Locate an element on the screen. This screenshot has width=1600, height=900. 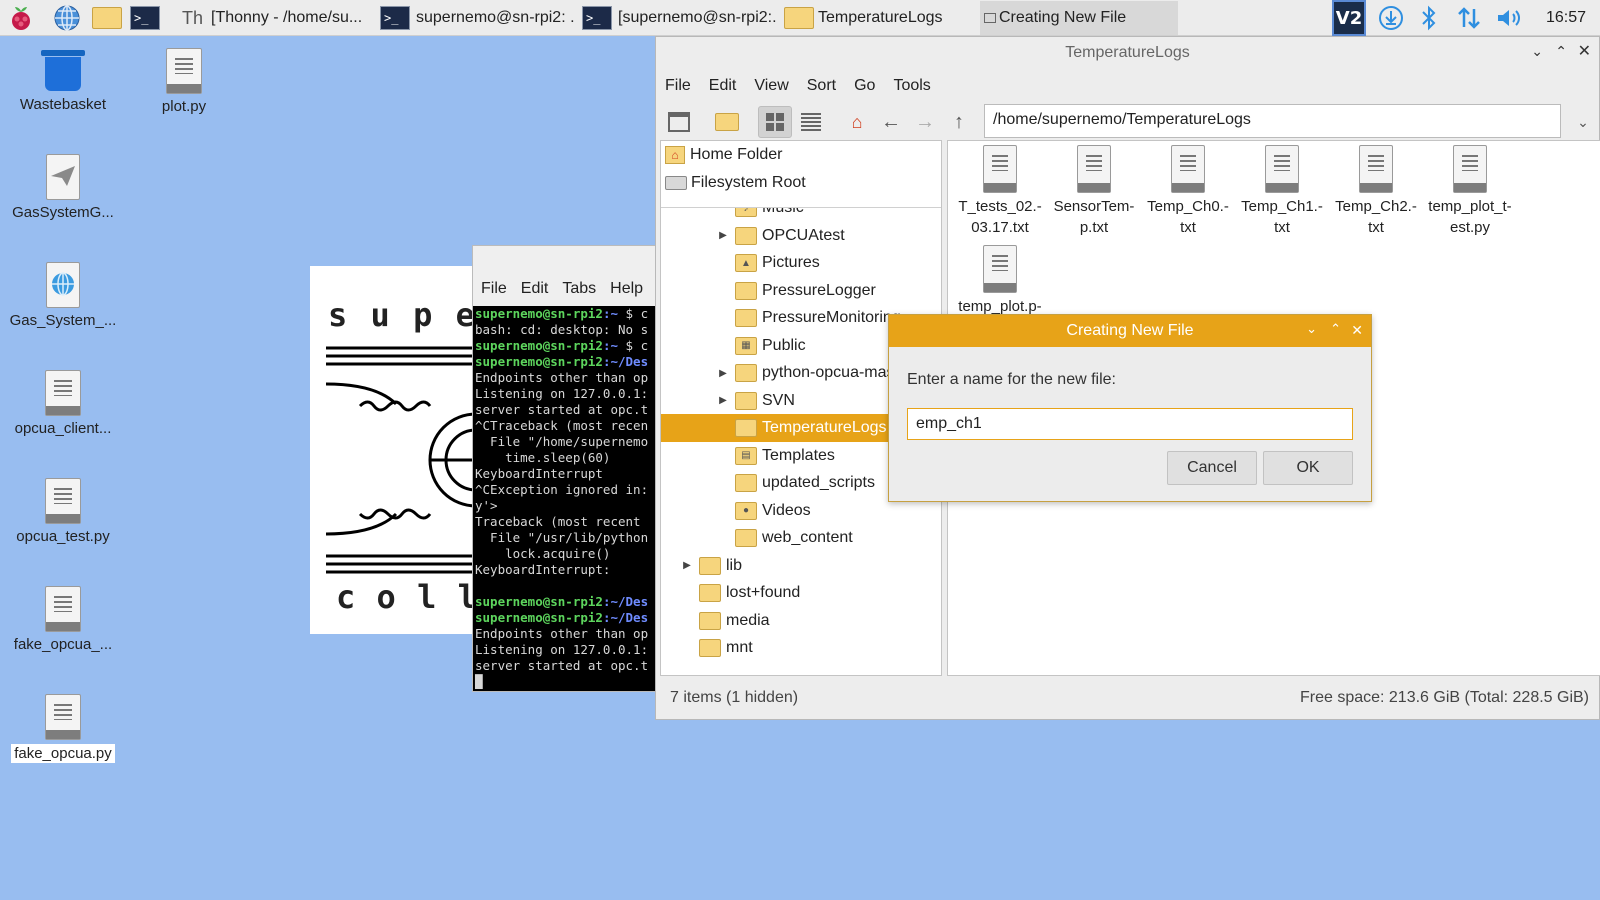
dialog-title: Creating New File is located at coordinates (1130, 330).